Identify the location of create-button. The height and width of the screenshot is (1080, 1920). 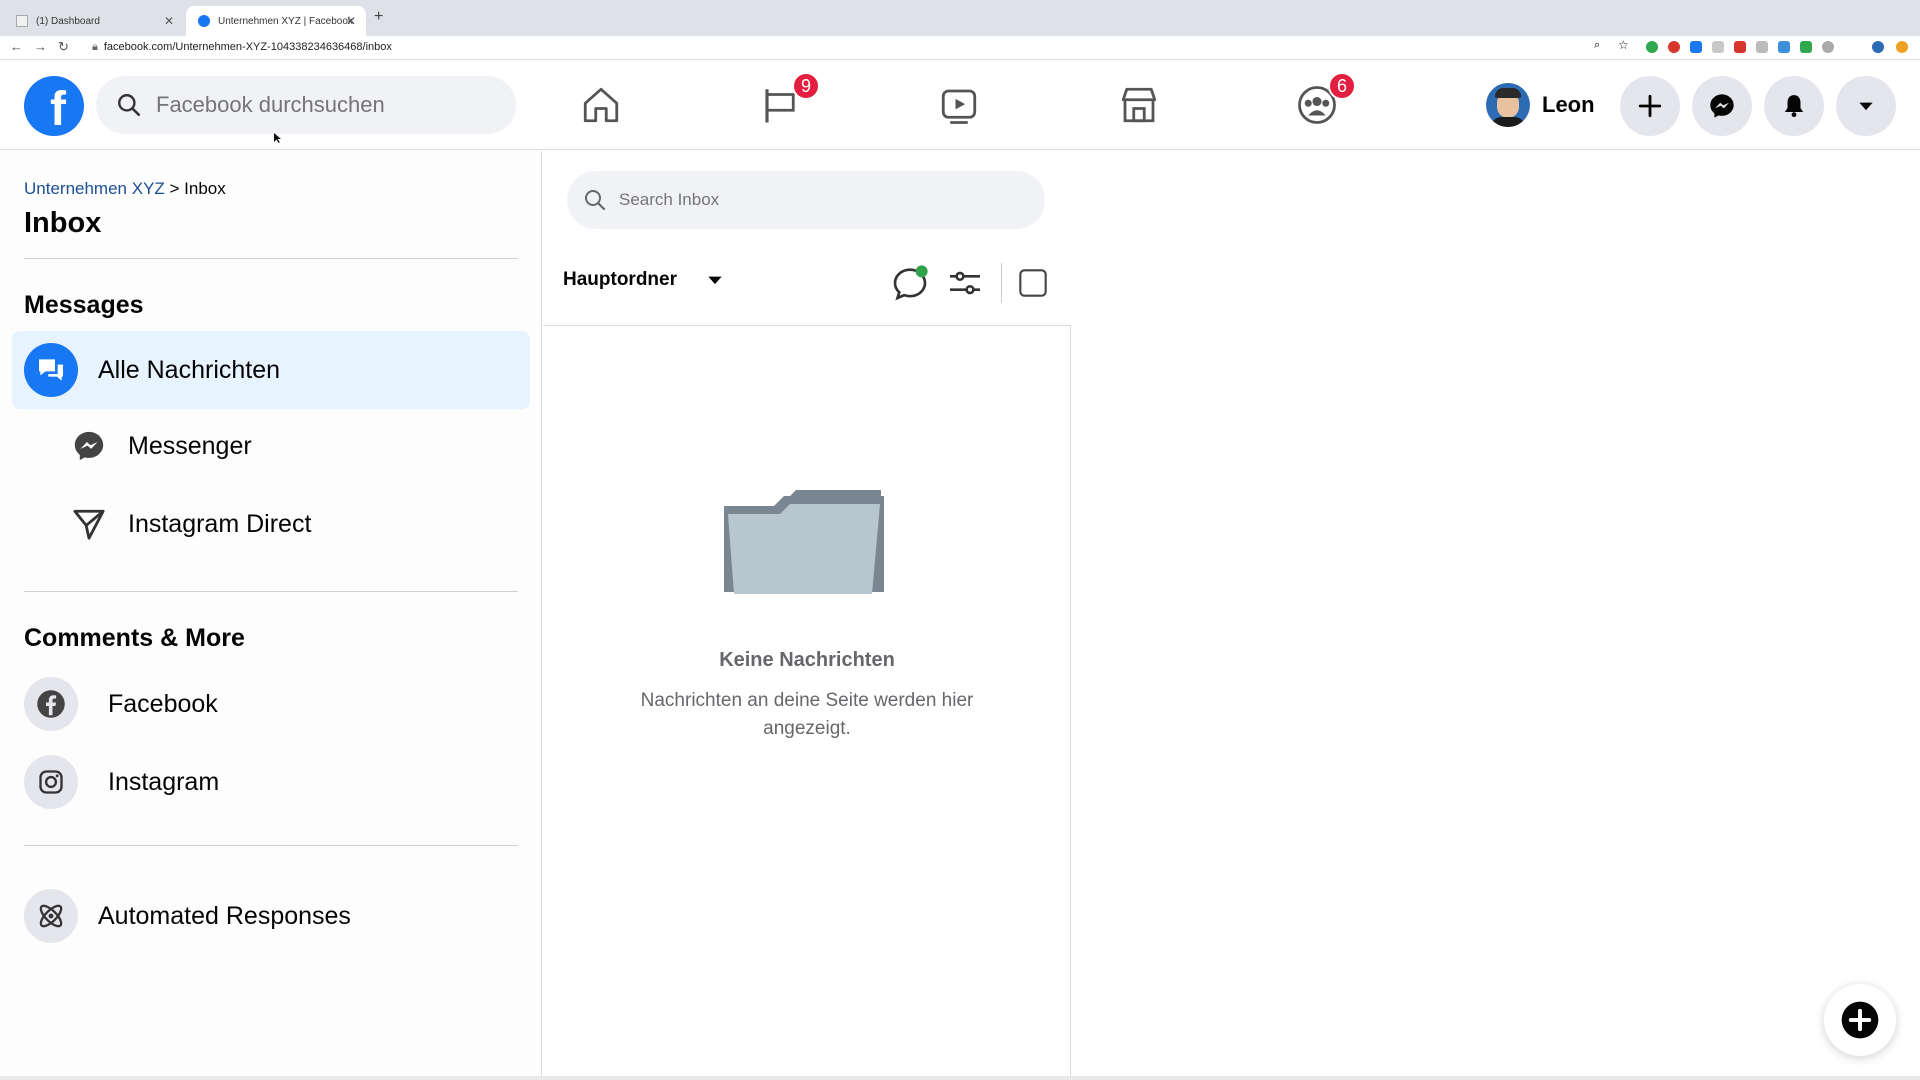
(1650, 106).